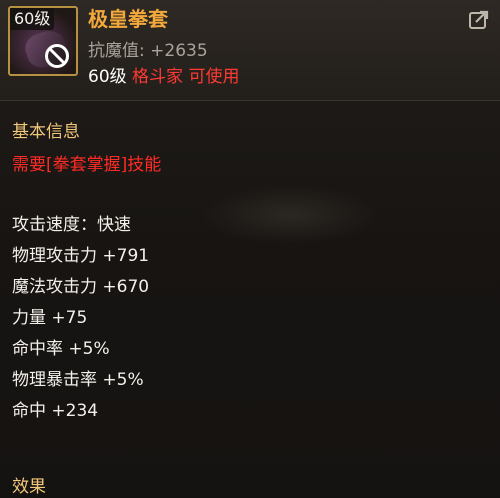  Describe the element at coordinates (29, 487) in the screenshot. I see `section-effect: 效果` at that location.